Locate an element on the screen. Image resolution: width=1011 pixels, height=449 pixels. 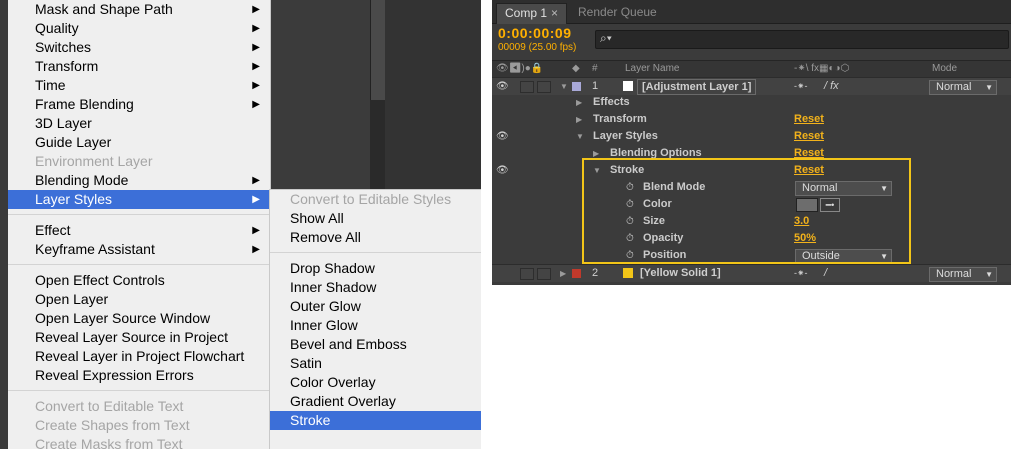
menu-item-label: Convert to Editable Styles is located at coordinates (371, 199).